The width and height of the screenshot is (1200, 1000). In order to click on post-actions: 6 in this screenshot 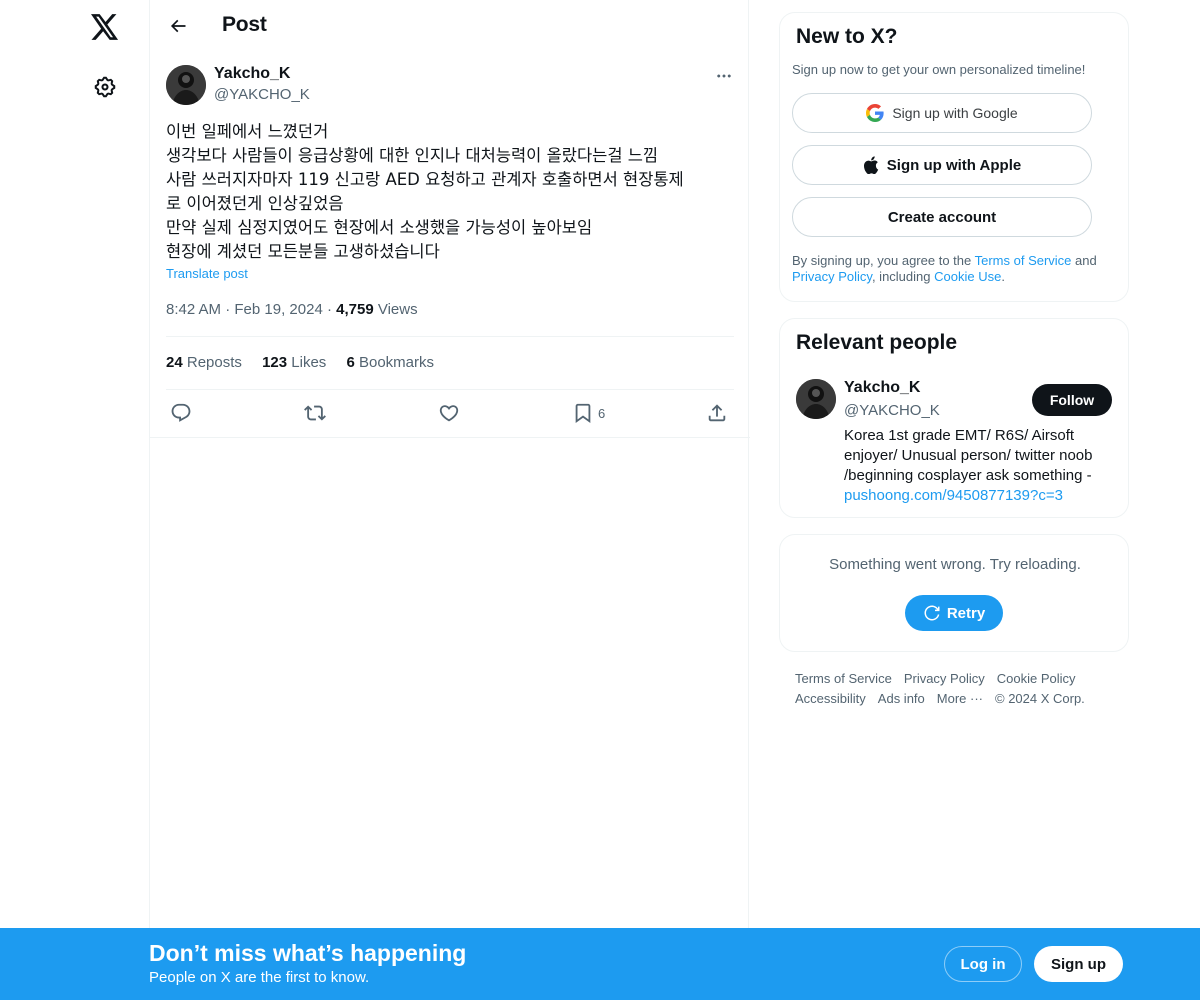, I will do `click(450, 413)`.